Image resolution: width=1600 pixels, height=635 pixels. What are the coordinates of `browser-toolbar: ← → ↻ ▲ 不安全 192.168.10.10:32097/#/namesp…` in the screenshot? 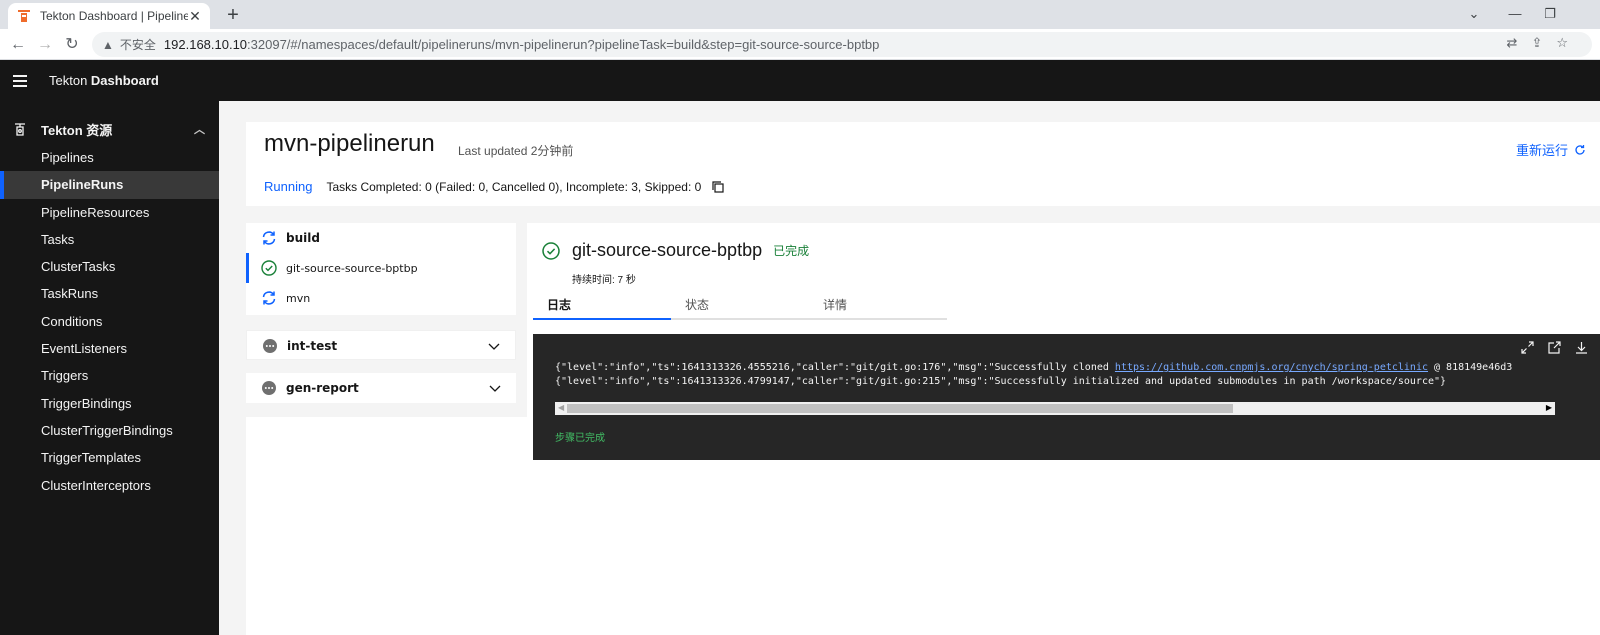 It's located at (800, 44).